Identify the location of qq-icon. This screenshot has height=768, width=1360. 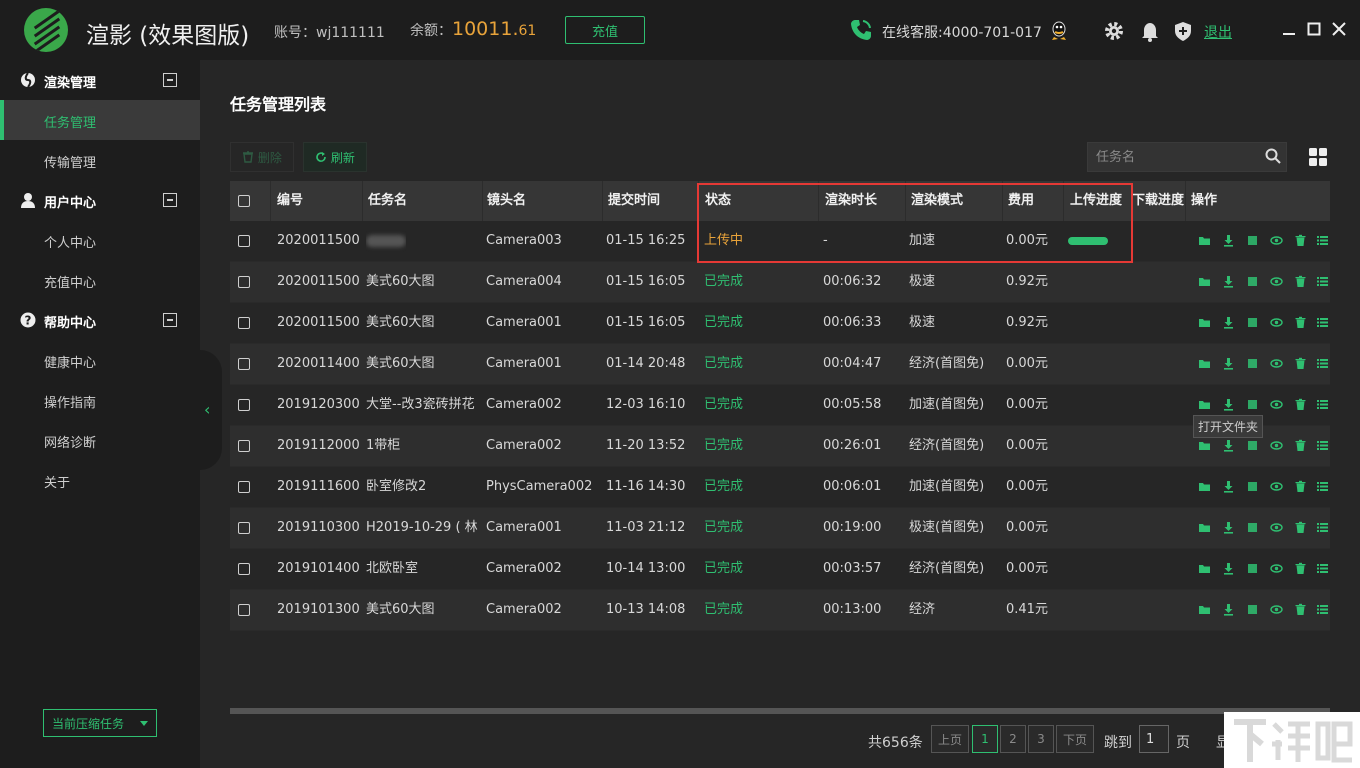
(1059, 31).